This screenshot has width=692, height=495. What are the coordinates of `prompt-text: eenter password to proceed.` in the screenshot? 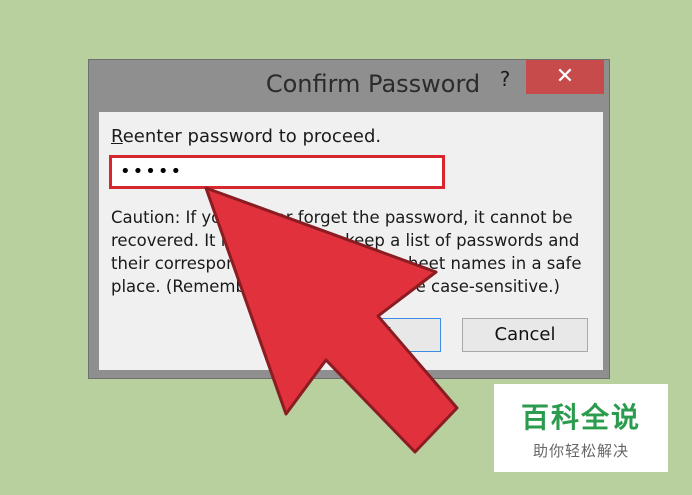 It's located at (252, 136).